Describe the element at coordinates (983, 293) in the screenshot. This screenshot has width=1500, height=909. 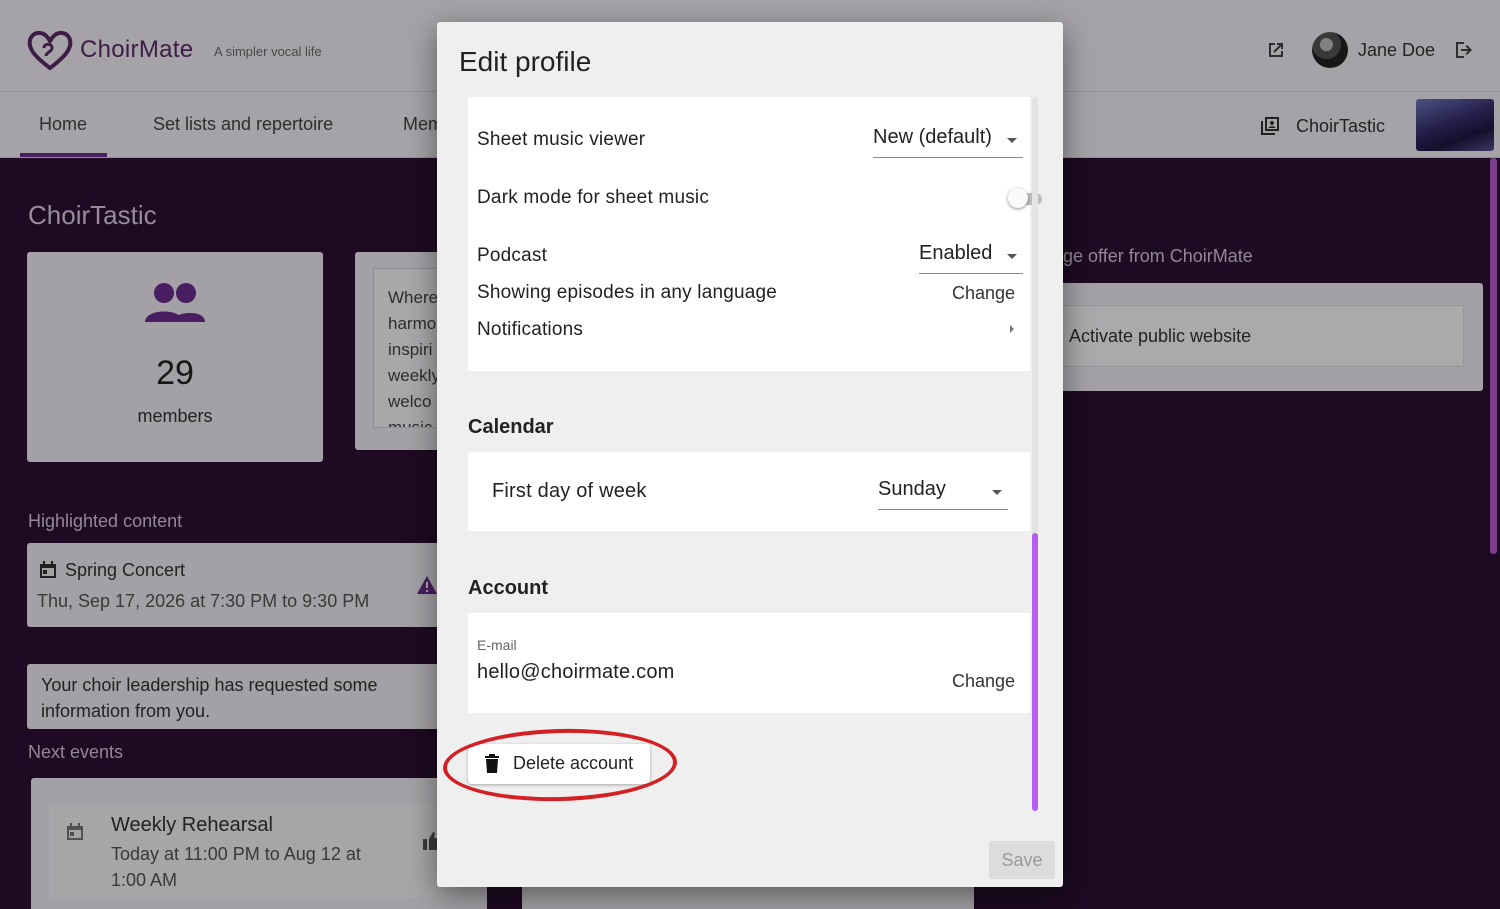
I see `episodes-change-button: Change` at that location.